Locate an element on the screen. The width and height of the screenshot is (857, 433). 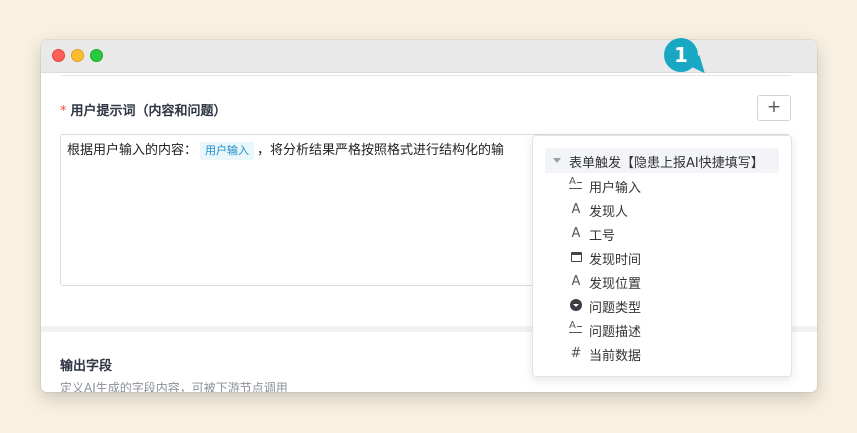
dropdown-item-employee-id: A 工号 is located at coordinates (669, 234).